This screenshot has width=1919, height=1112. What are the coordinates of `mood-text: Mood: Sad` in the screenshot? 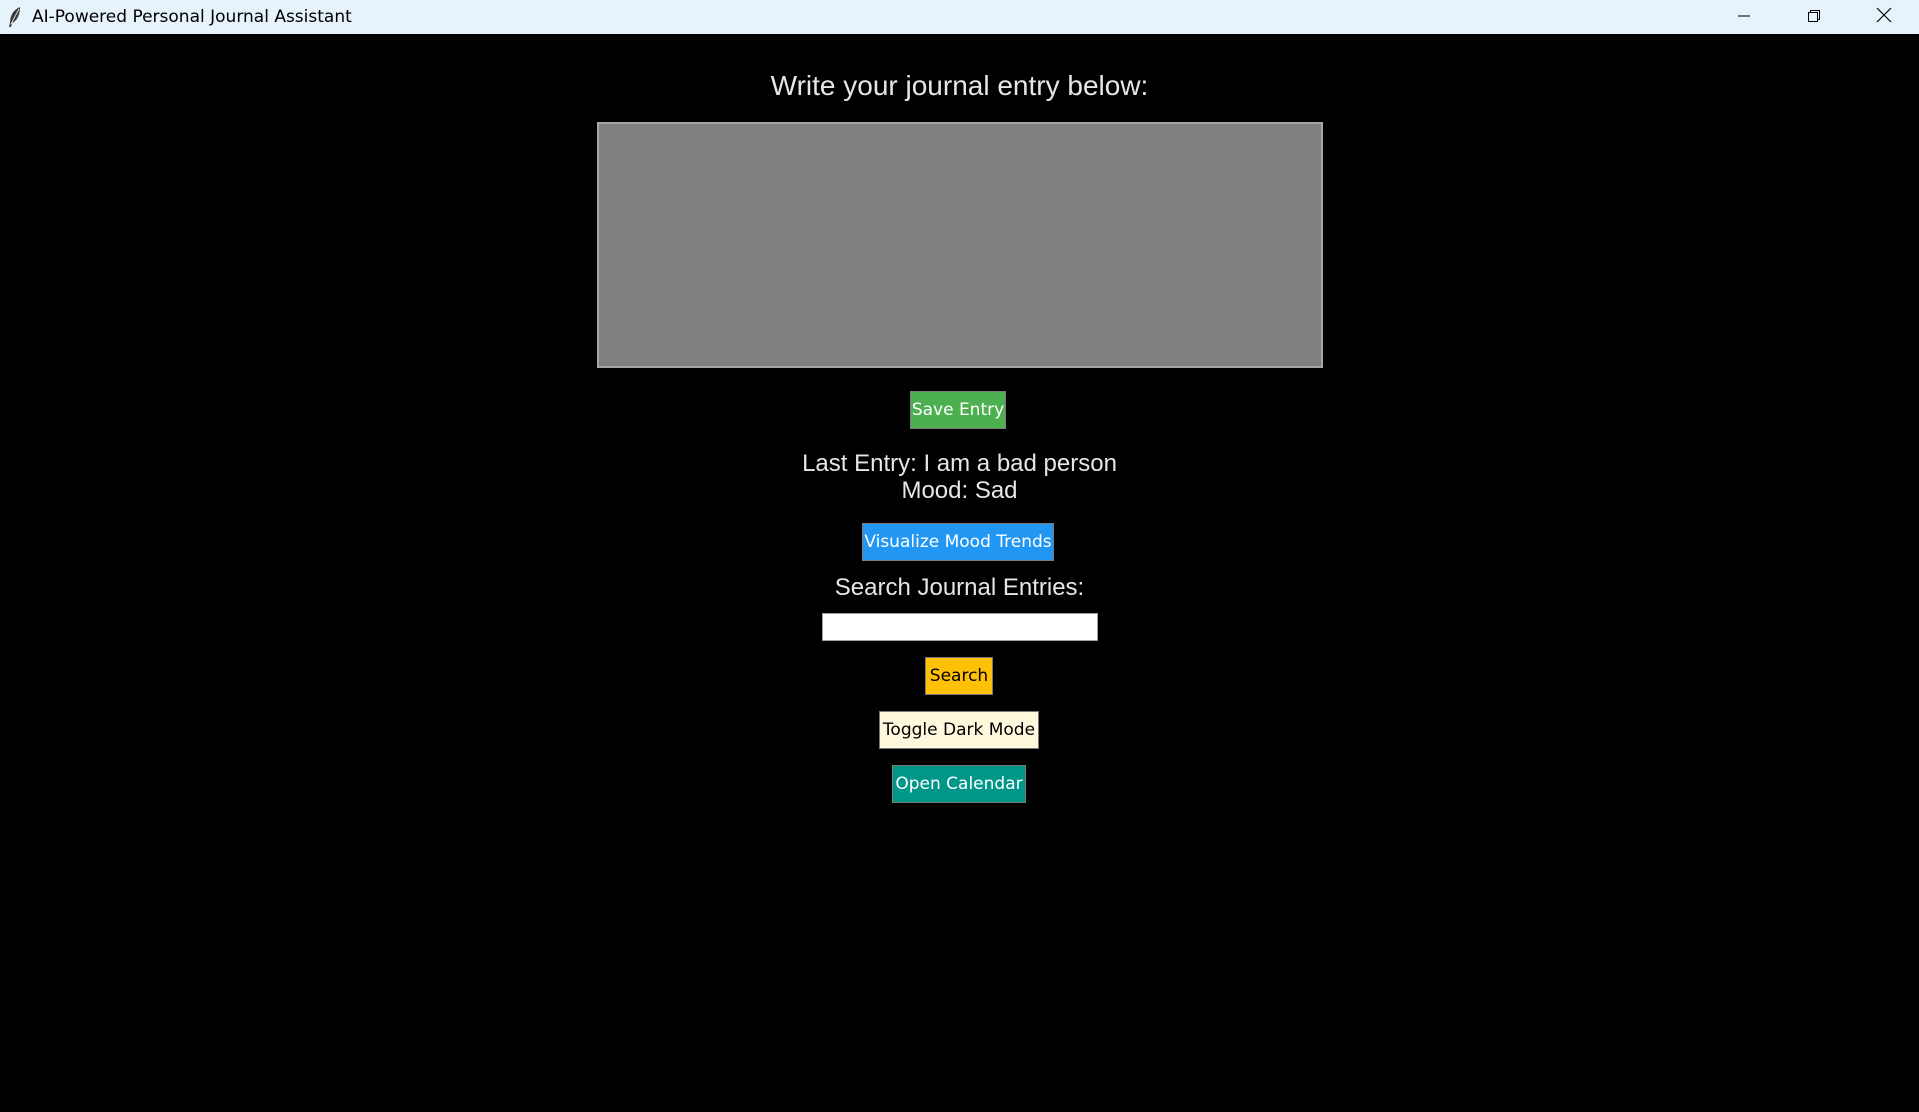 It's located at (959, 490).